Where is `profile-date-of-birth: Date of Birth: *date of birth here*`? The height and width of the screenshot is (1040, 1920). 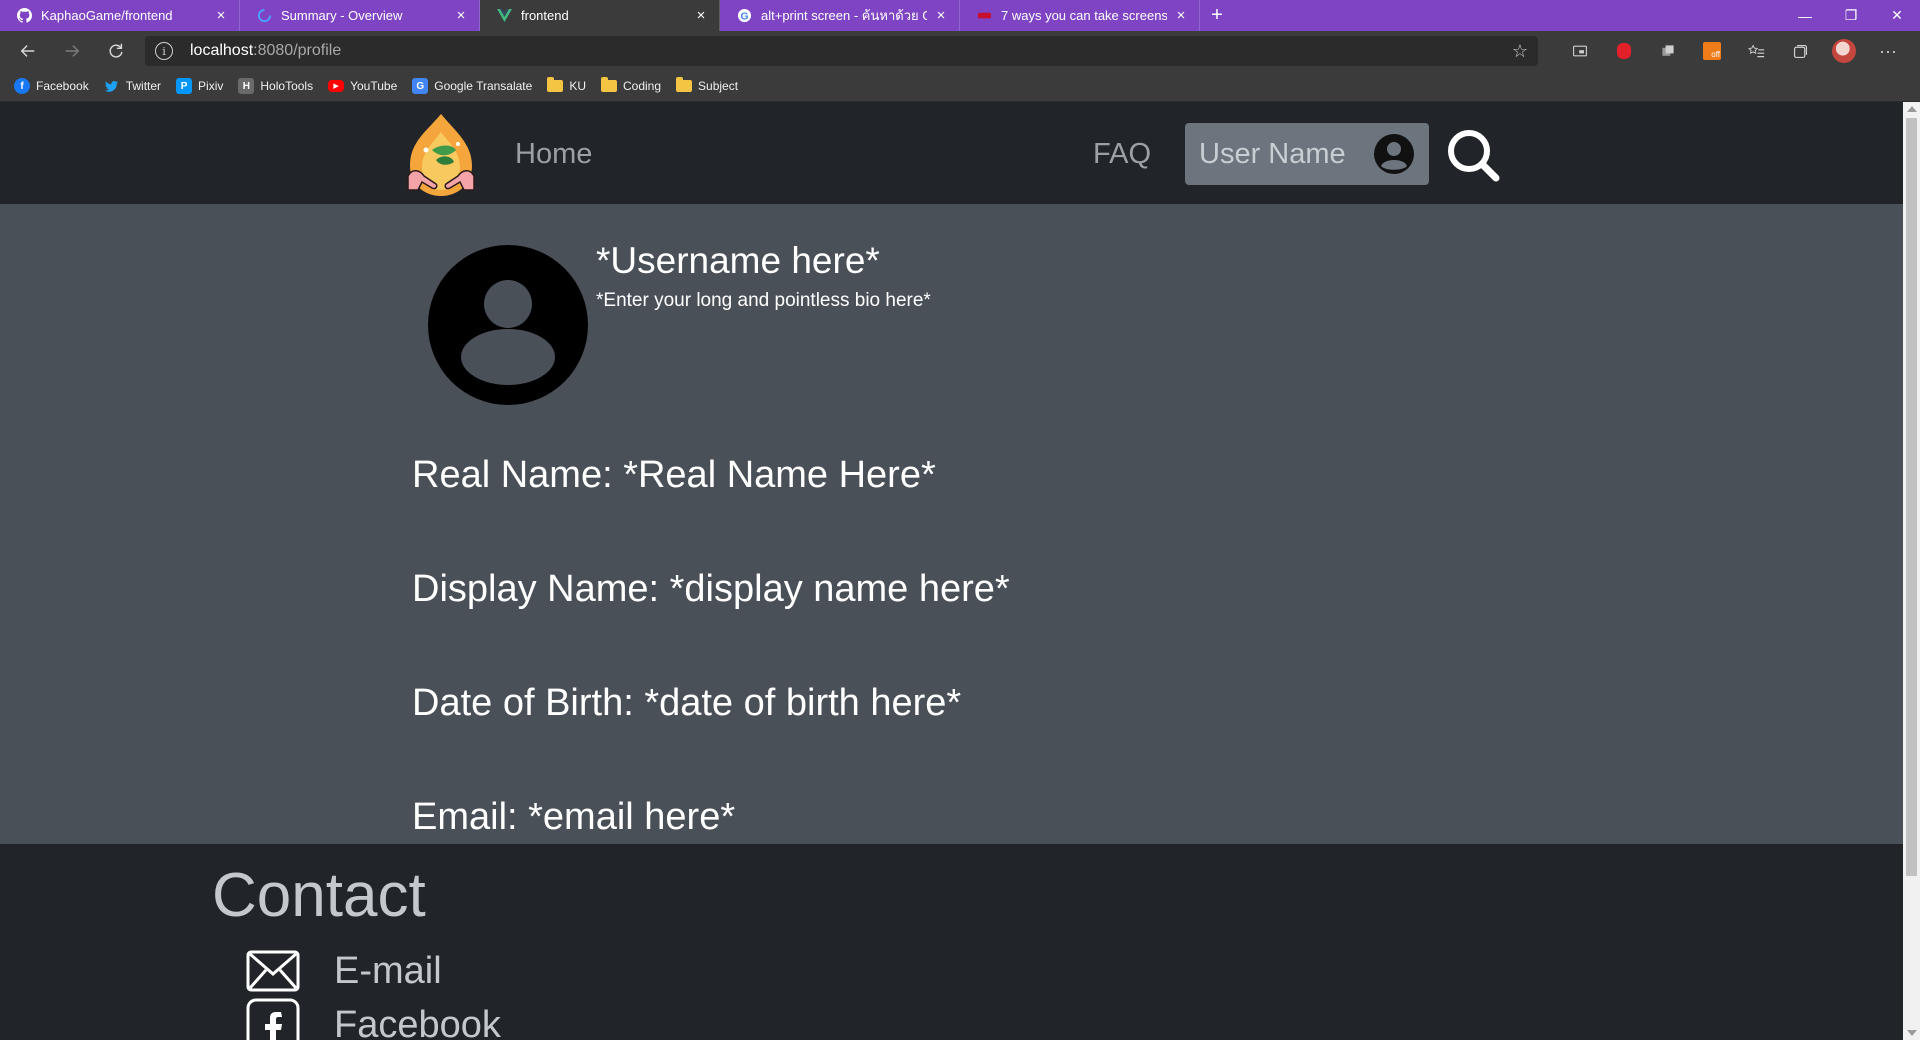
profile-date-of-birth: Date of Birth: *date of birth here* is located at coordinates (687, 703).